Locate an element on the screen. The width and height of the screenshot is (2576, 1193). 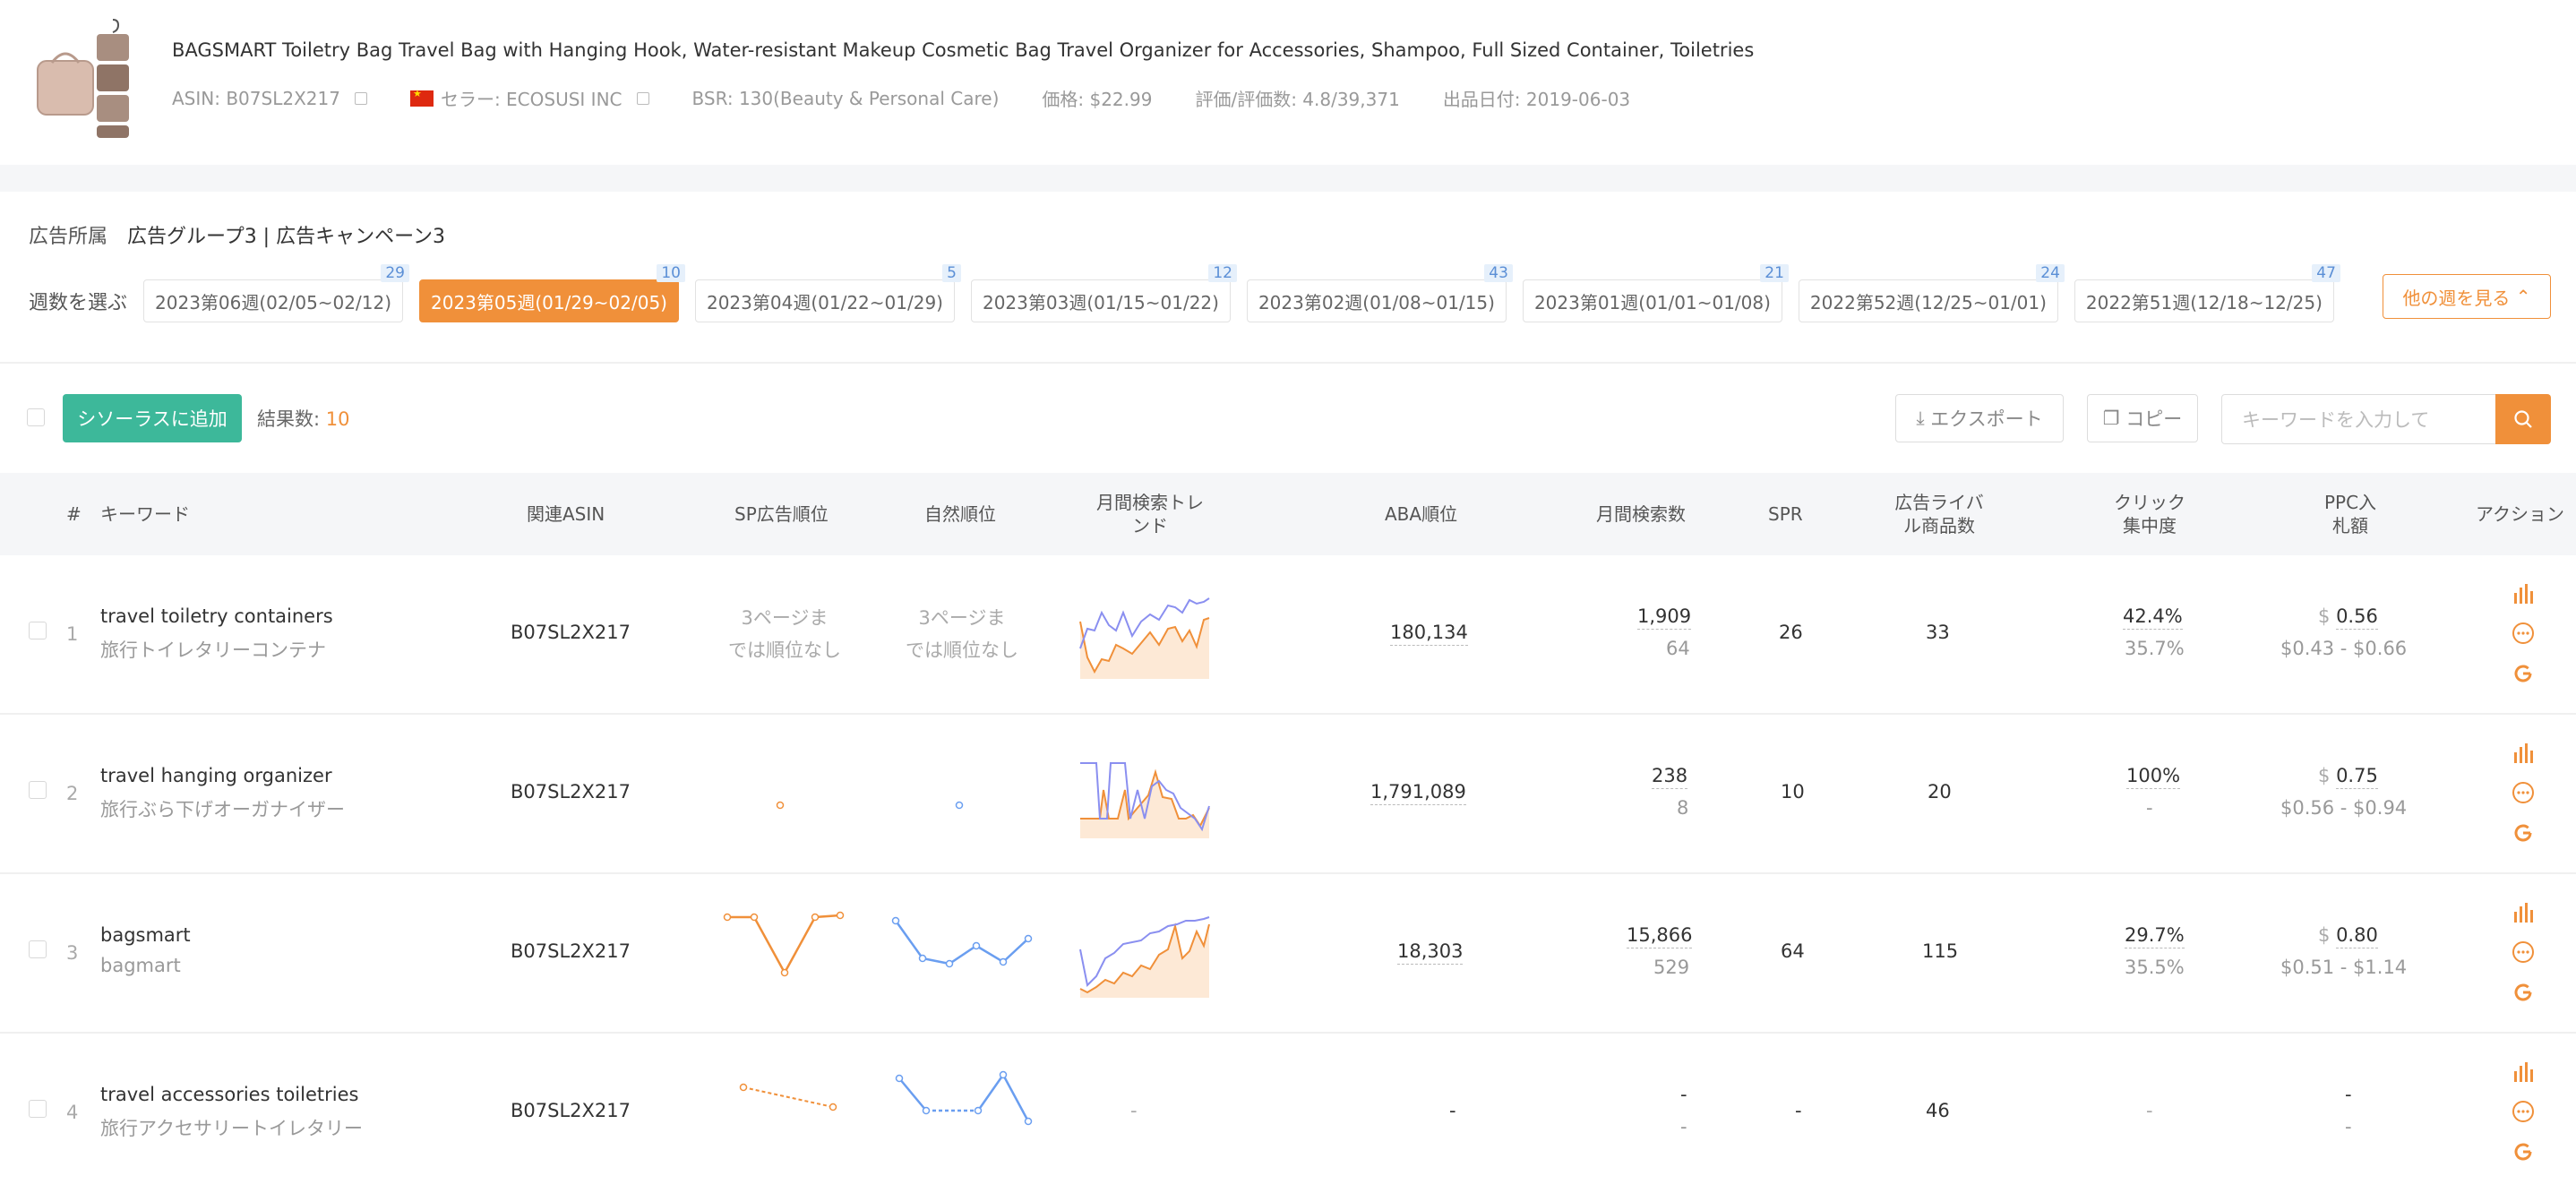
add-to-thesaurus-button: シソーラスに追加 is located at coordinates (152, 418).